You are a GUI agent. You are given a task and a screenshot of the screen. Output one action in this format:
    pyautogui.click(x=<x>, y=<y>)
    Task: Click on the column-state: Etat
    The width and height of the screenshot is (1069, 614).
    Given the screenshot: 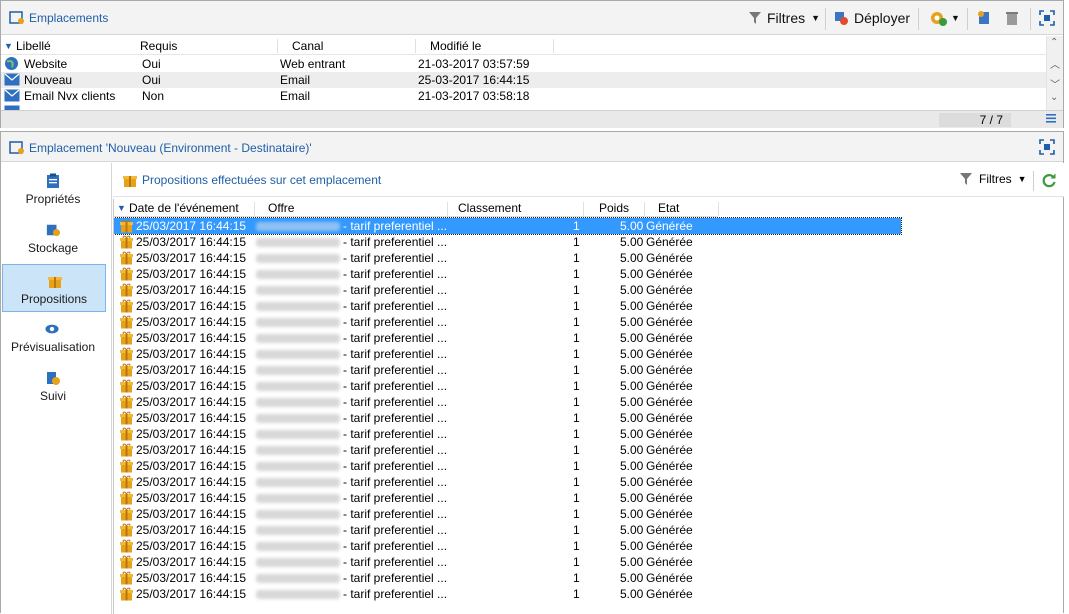 What is the action you would take?
    pyautogui.click(x=668, y=208)
    